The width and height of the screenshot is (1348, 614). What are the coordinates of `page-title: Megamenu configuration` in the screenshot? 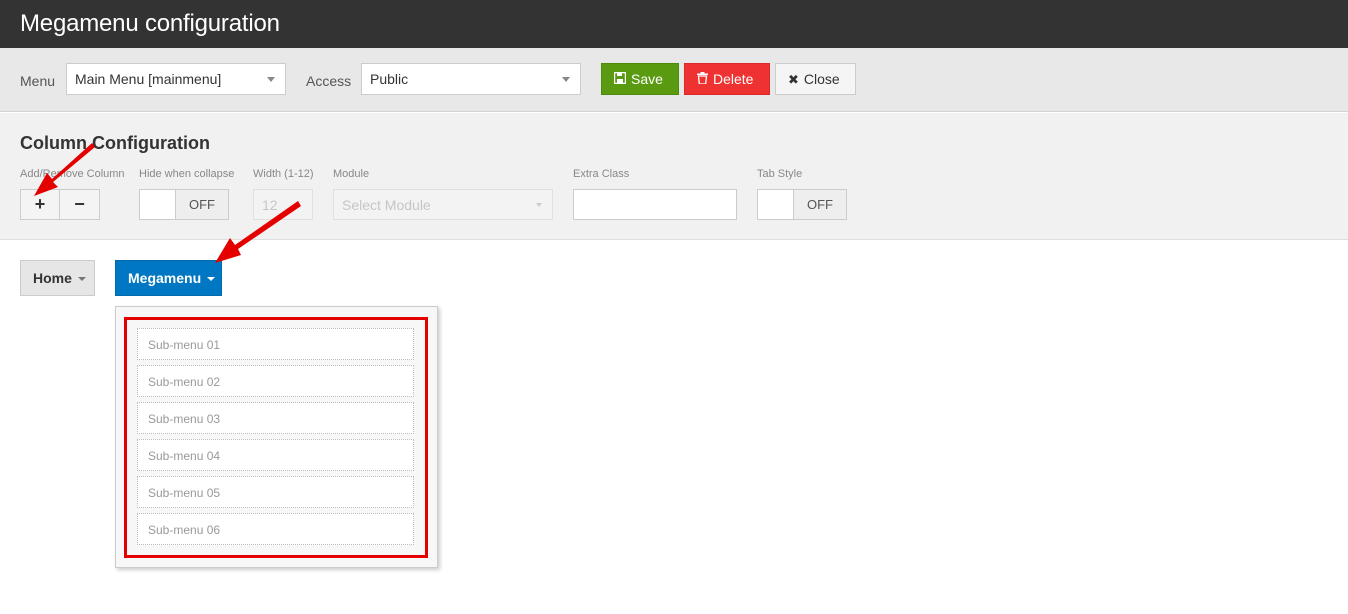 It's located at (150, 23).